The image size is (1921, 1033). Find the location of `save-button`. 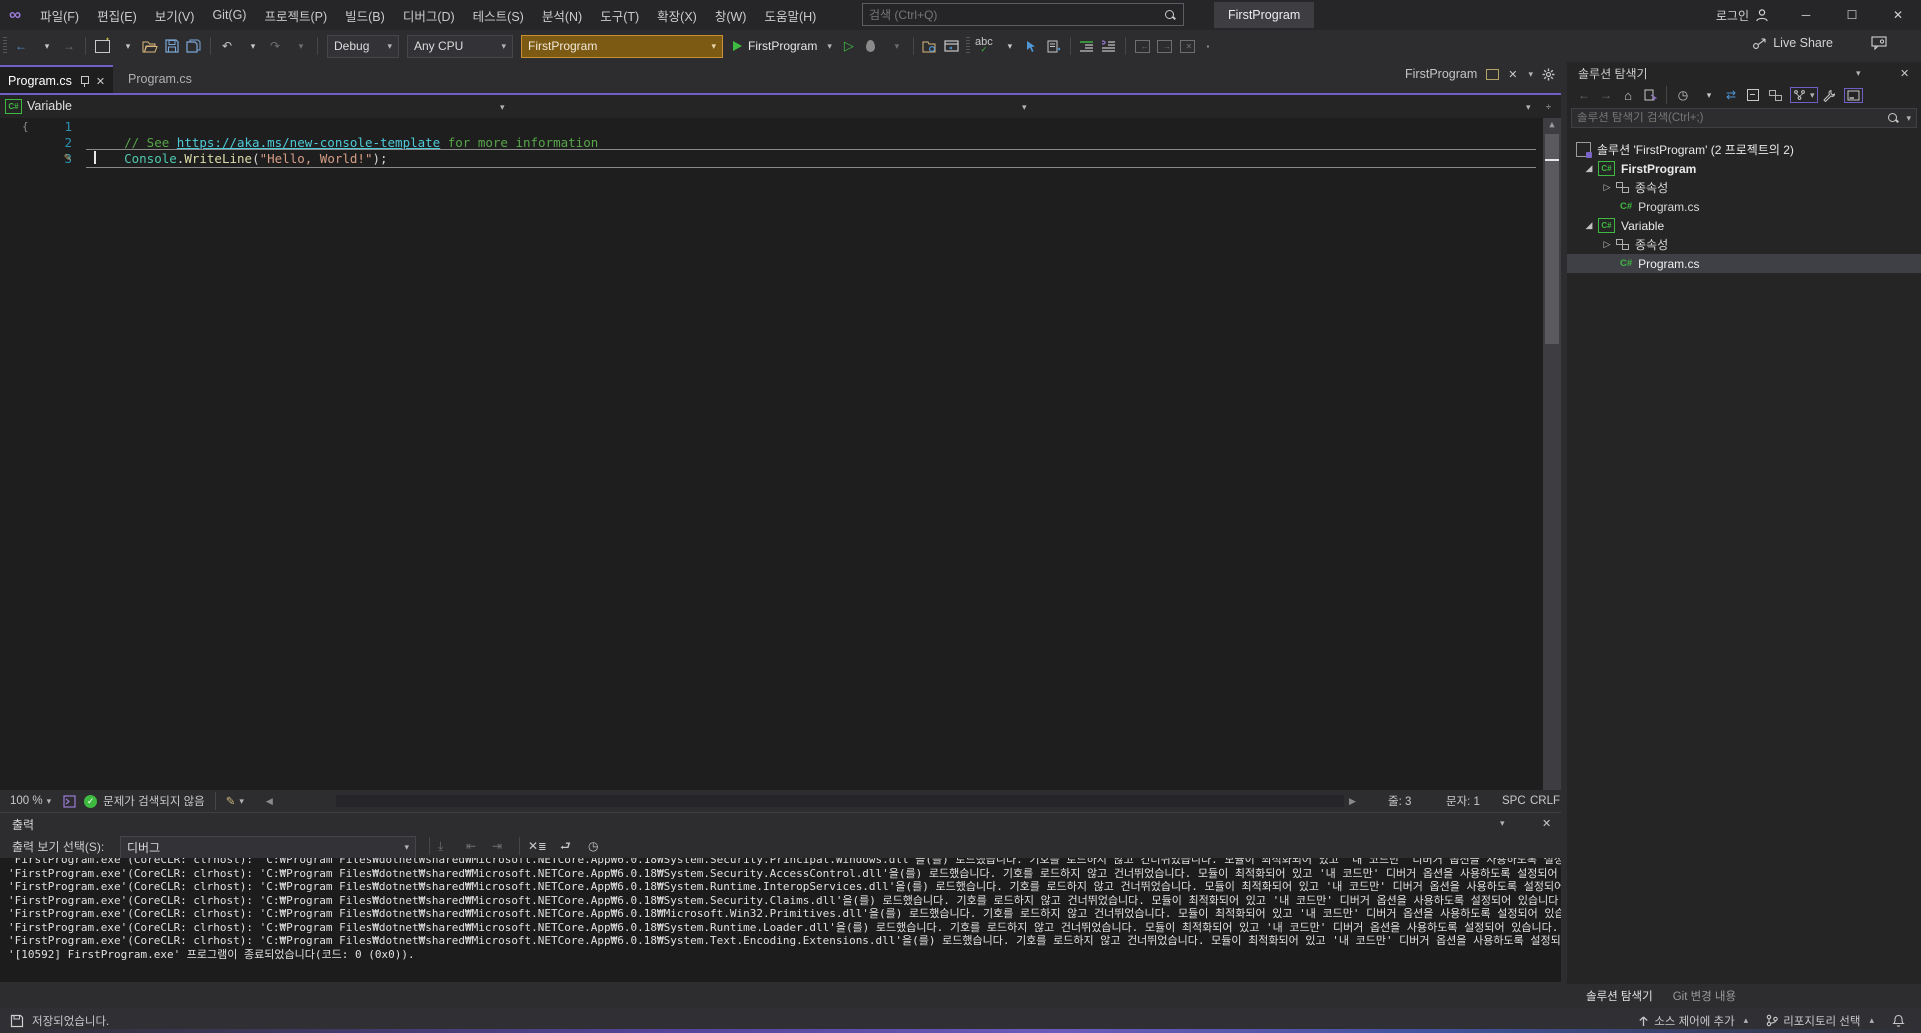

save-button is located at coordinates (172, 46).